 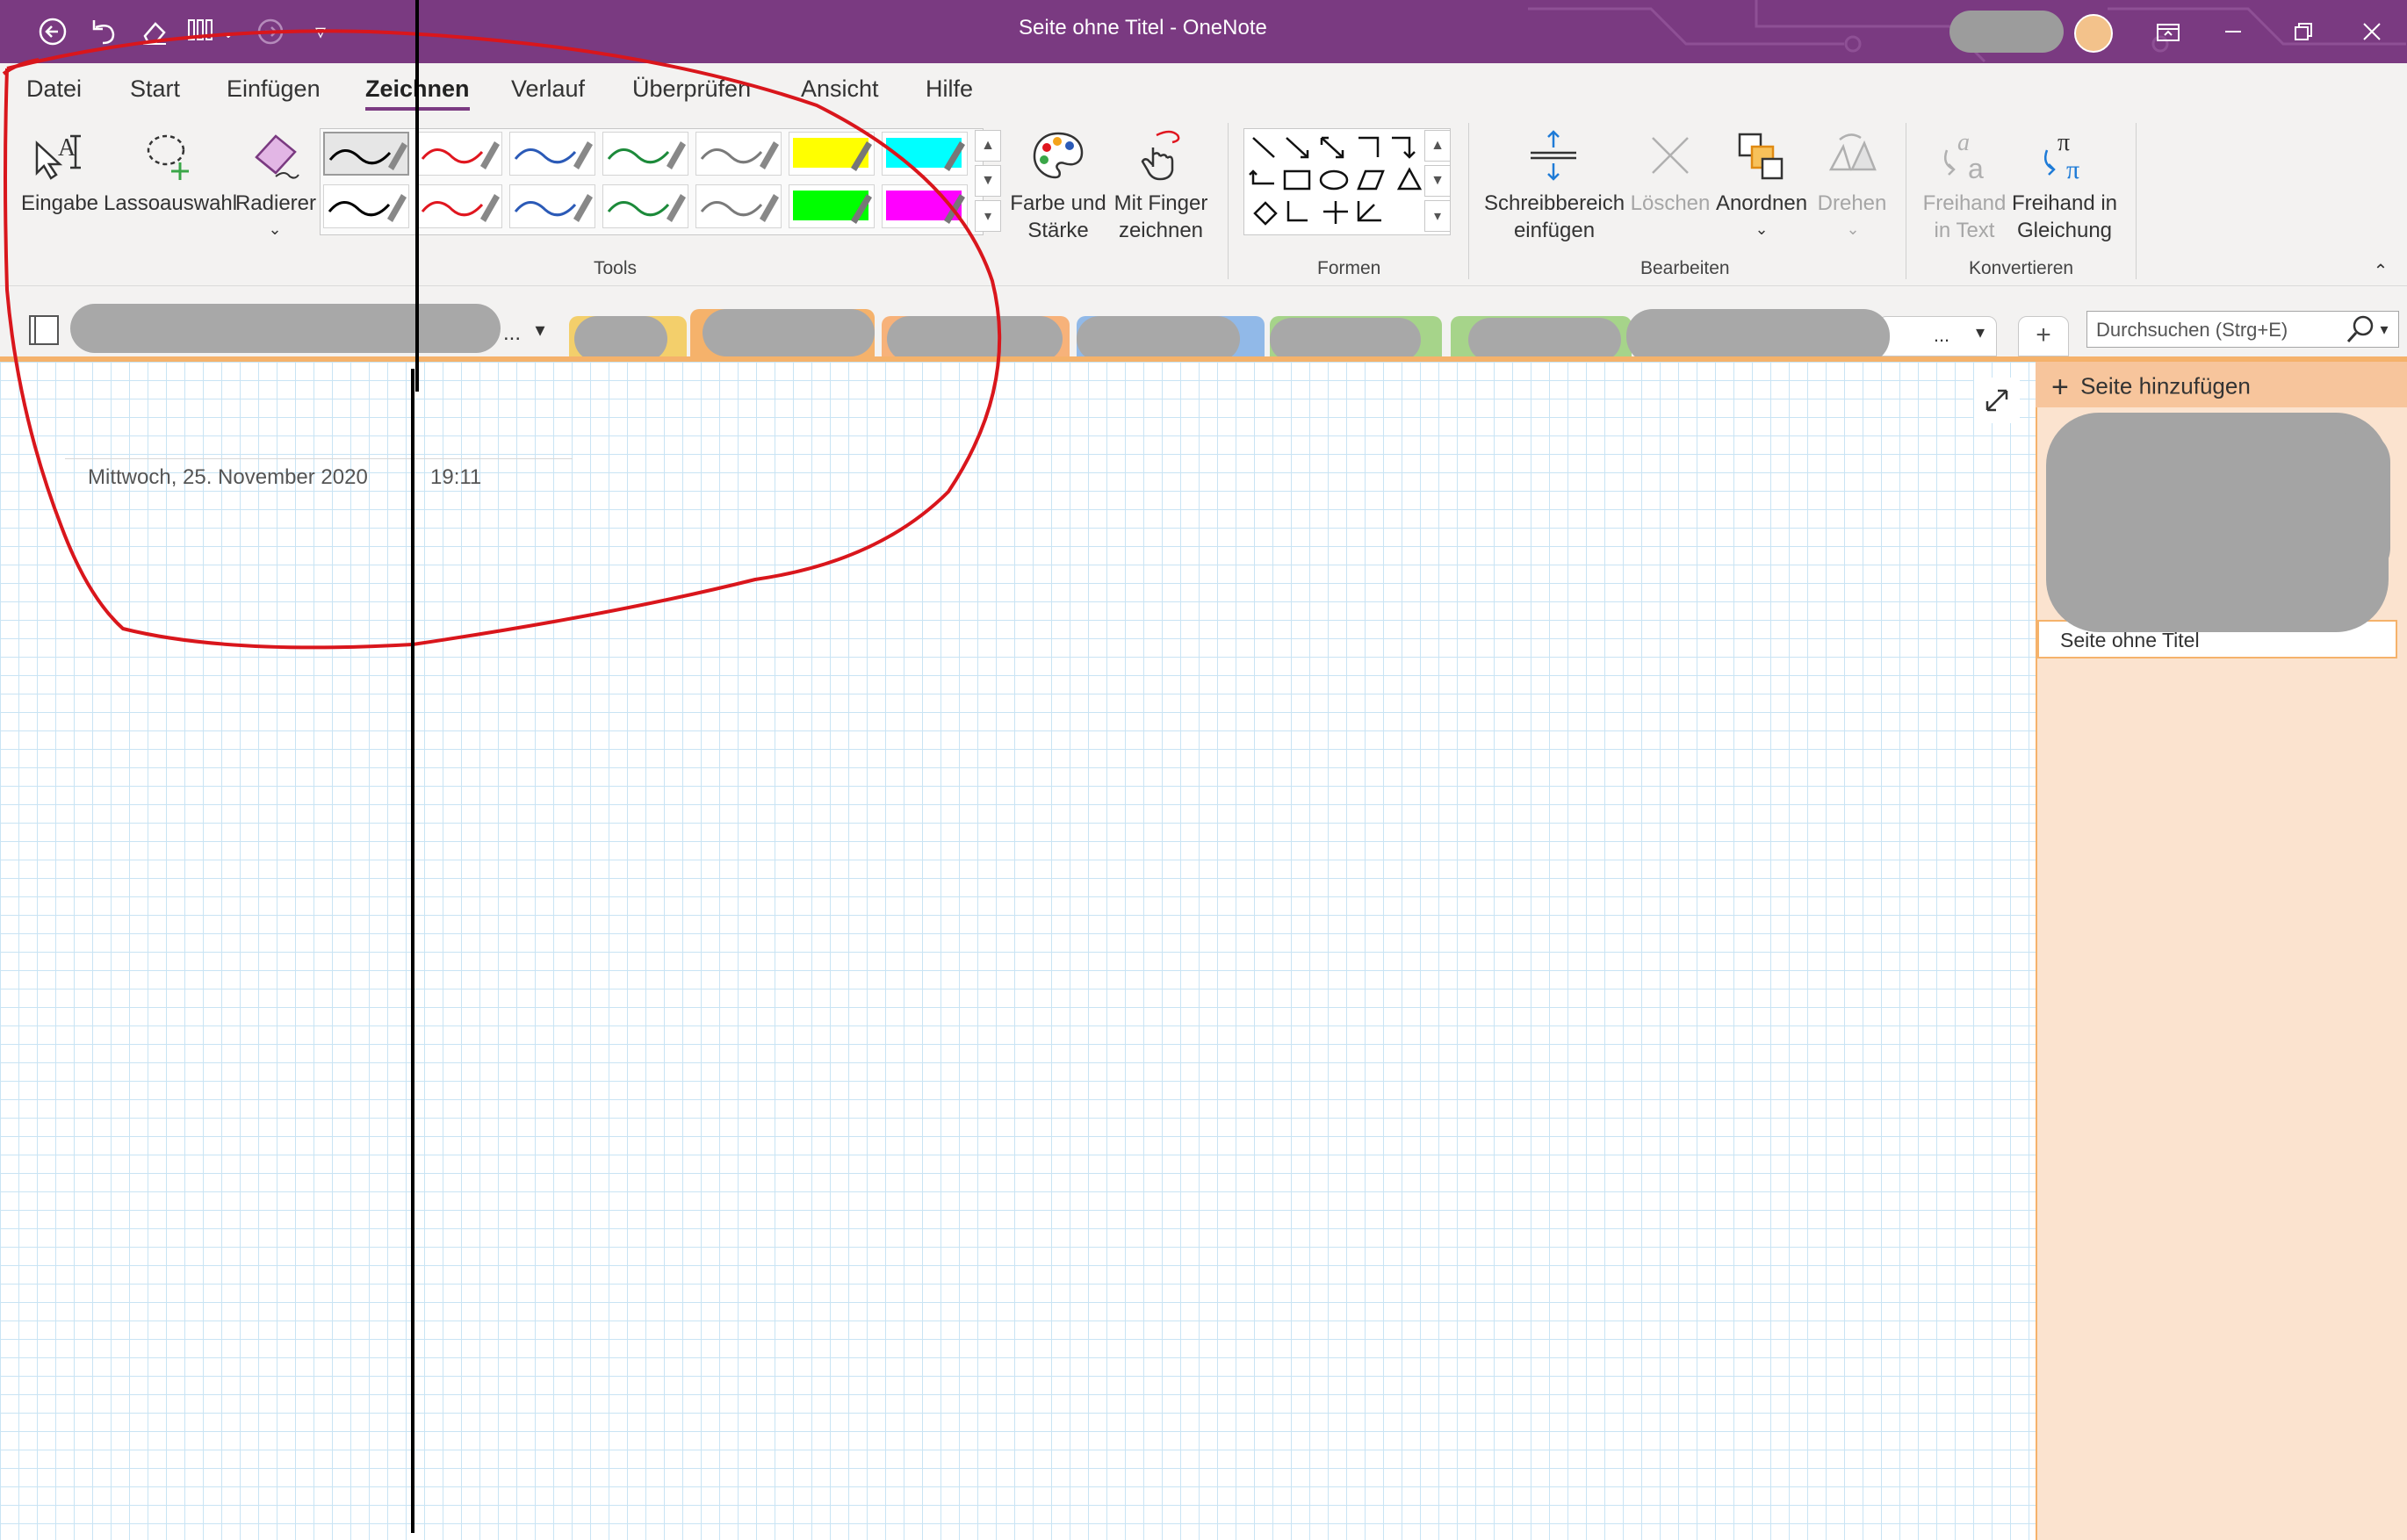 What do you see at coordinates (415, 766) in the screenshot?
I see `black-ink-stroke` at bounding box center [415, 766].